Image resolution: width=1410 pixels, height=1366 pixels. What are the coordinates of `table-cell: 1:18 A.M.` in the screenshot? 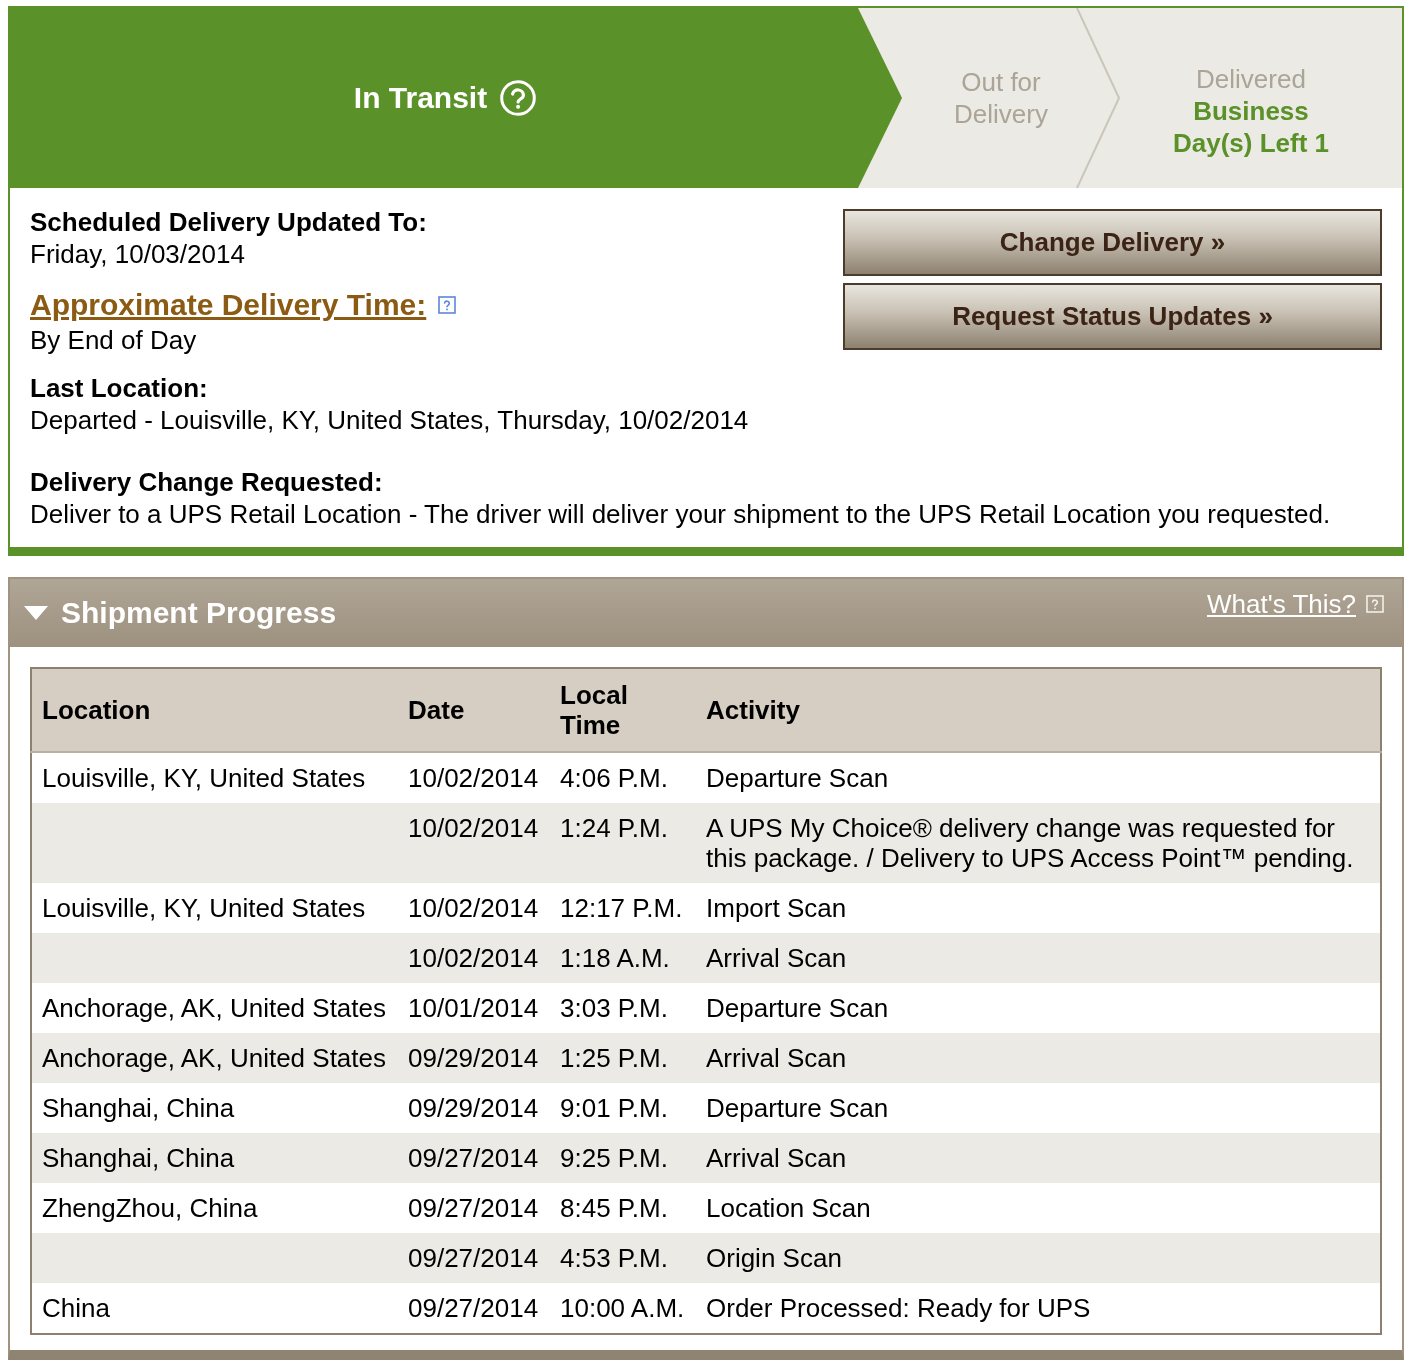 It's located at (623, 958).